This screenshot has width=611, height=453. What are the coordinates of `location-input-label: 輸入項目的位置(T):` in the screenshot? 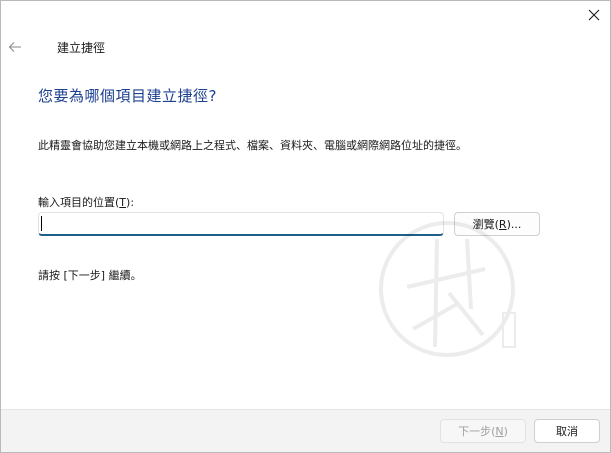 It's located at (86, 202).